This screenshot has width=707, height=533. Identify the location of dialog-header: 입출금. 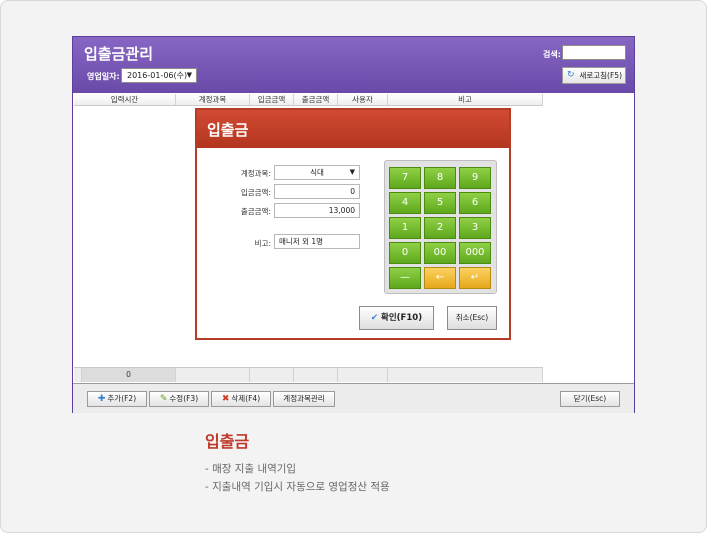
(353, 129).